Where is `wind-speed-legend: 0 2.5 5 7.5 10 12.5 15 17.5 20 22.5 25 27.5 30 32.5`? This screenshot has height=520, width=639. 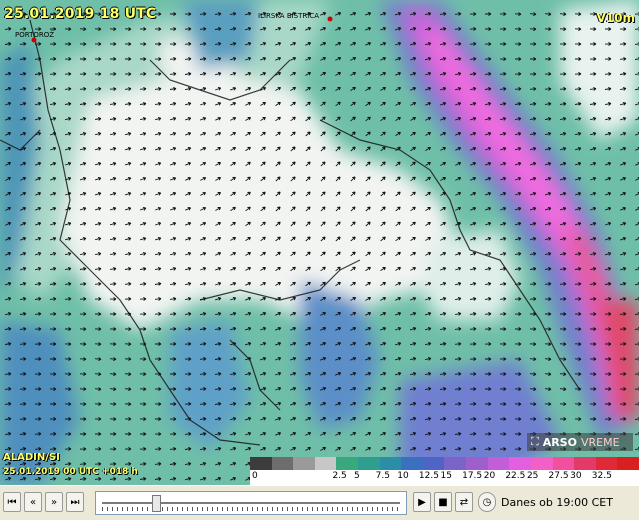
wind-speed-legend: 0 2.5 5 7.5 10 12.5 15 17.5 20 22.5 25 27.5 30 32.5 is located at coordinates (444, 471).